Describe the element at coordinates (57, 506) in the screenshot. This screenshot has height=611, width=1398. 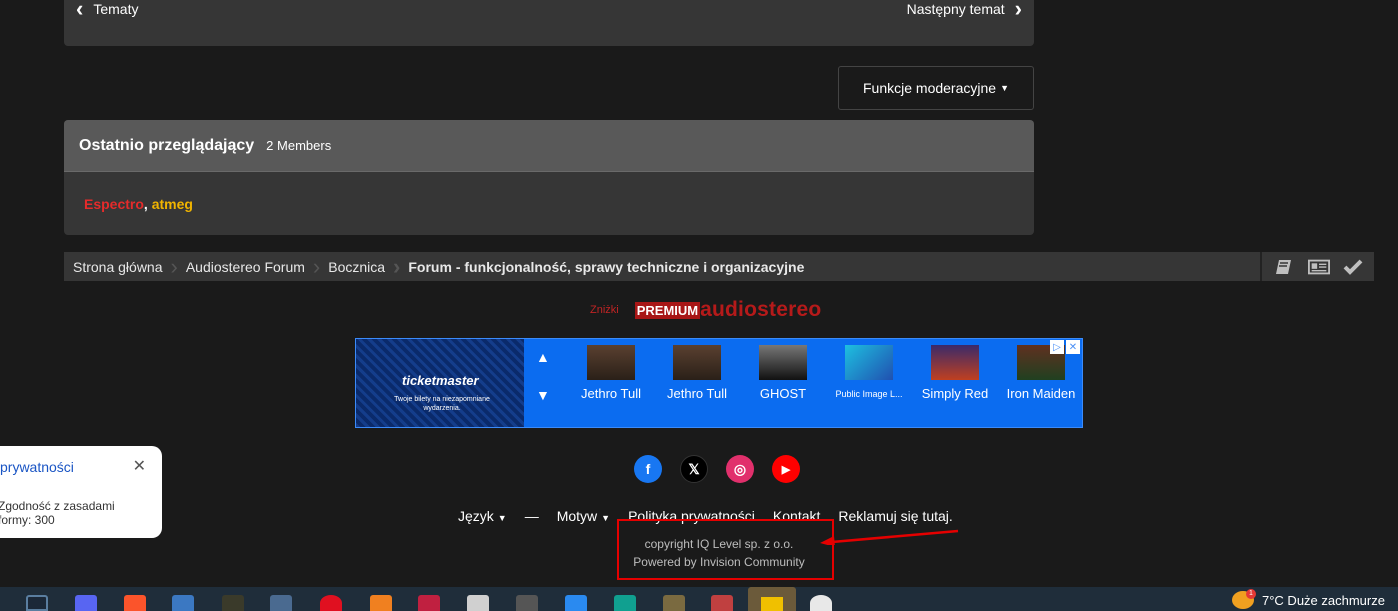
I see `privacy-popup-line: Zgodność z zasadami` at that location.